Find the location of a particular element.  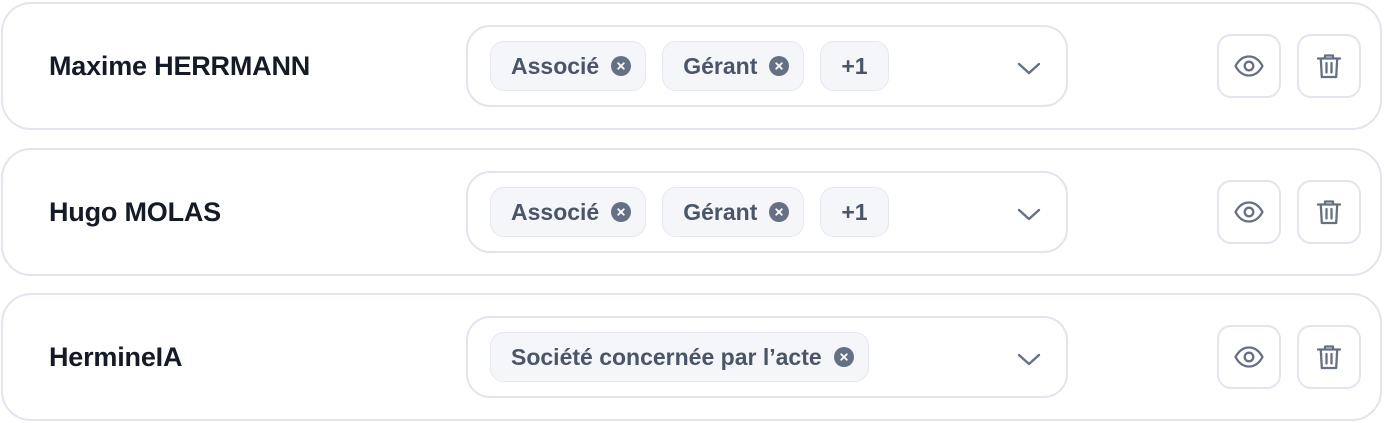

participant-name: Hugo MOLAS is located at coordinates (135, 212).